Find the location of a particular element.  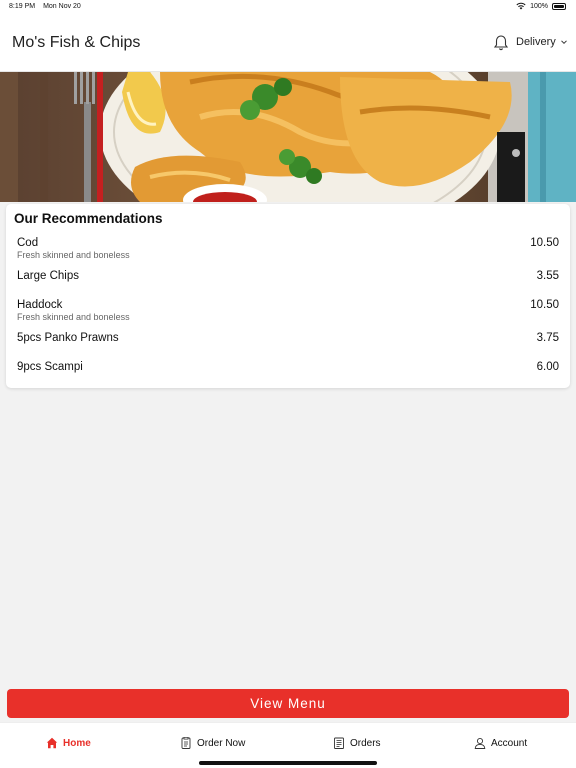

menu-item-name: Haddock is located at coordinates (40, 305).